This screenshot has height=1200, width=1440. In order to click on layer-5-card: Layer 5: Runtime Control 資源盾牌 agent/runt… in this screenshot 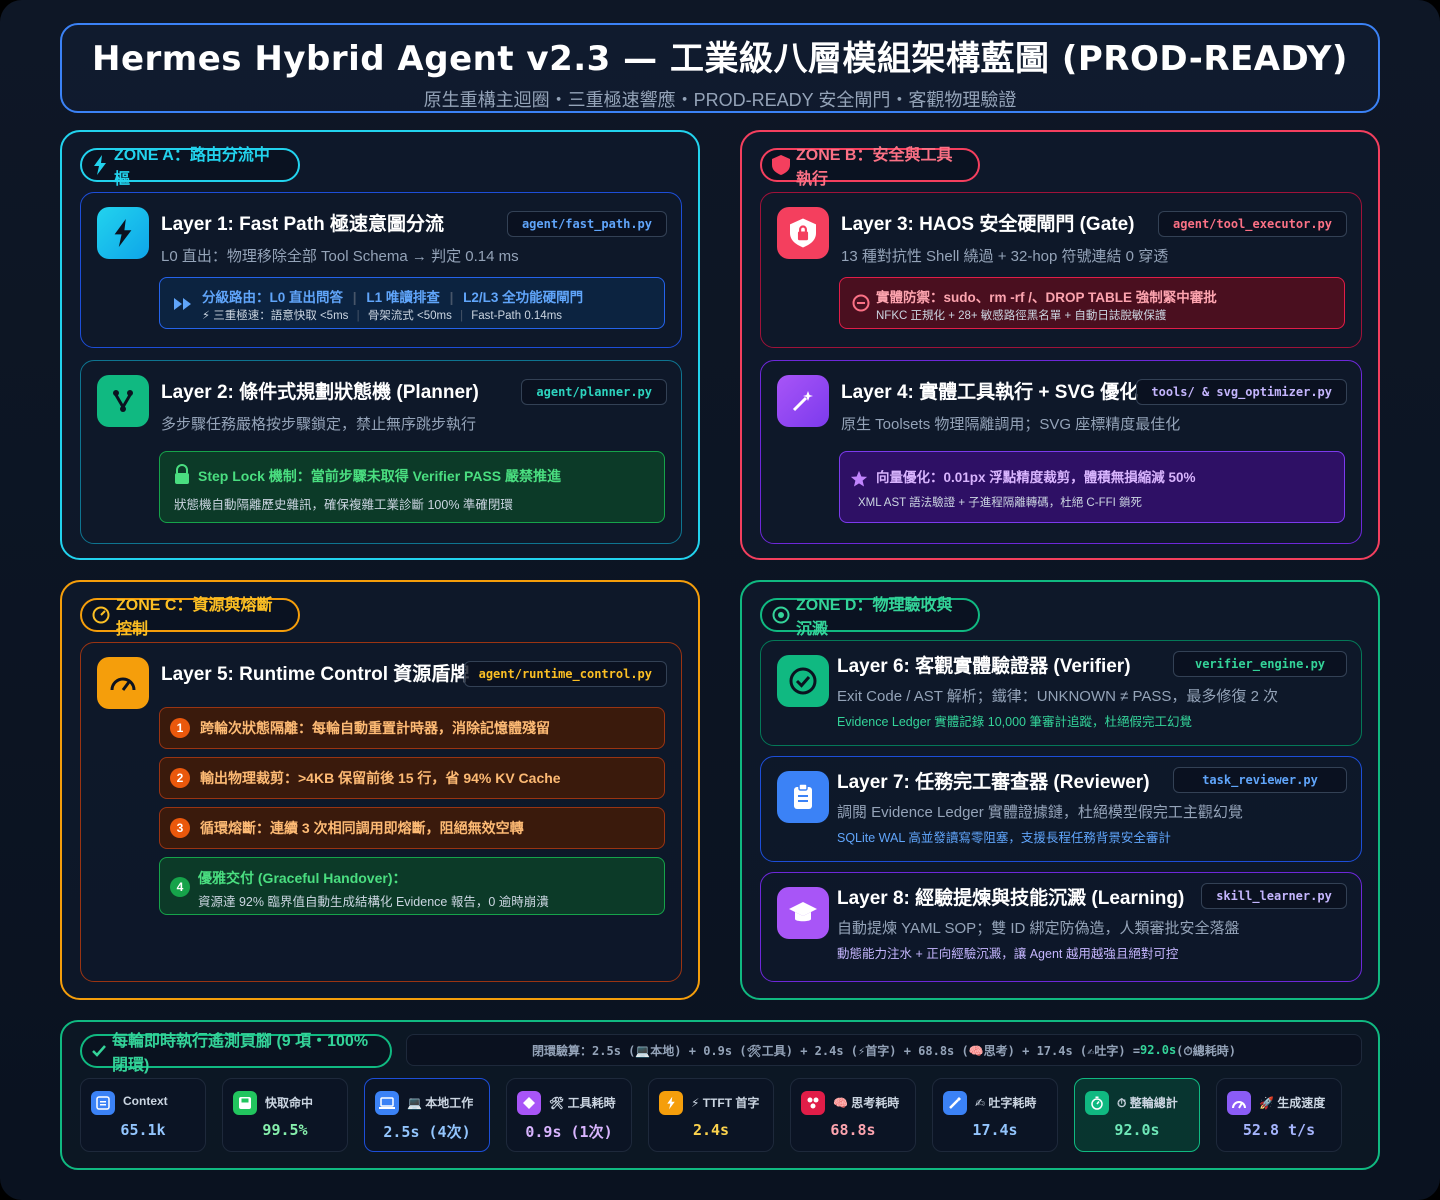, I will do `click(381, 812)`.